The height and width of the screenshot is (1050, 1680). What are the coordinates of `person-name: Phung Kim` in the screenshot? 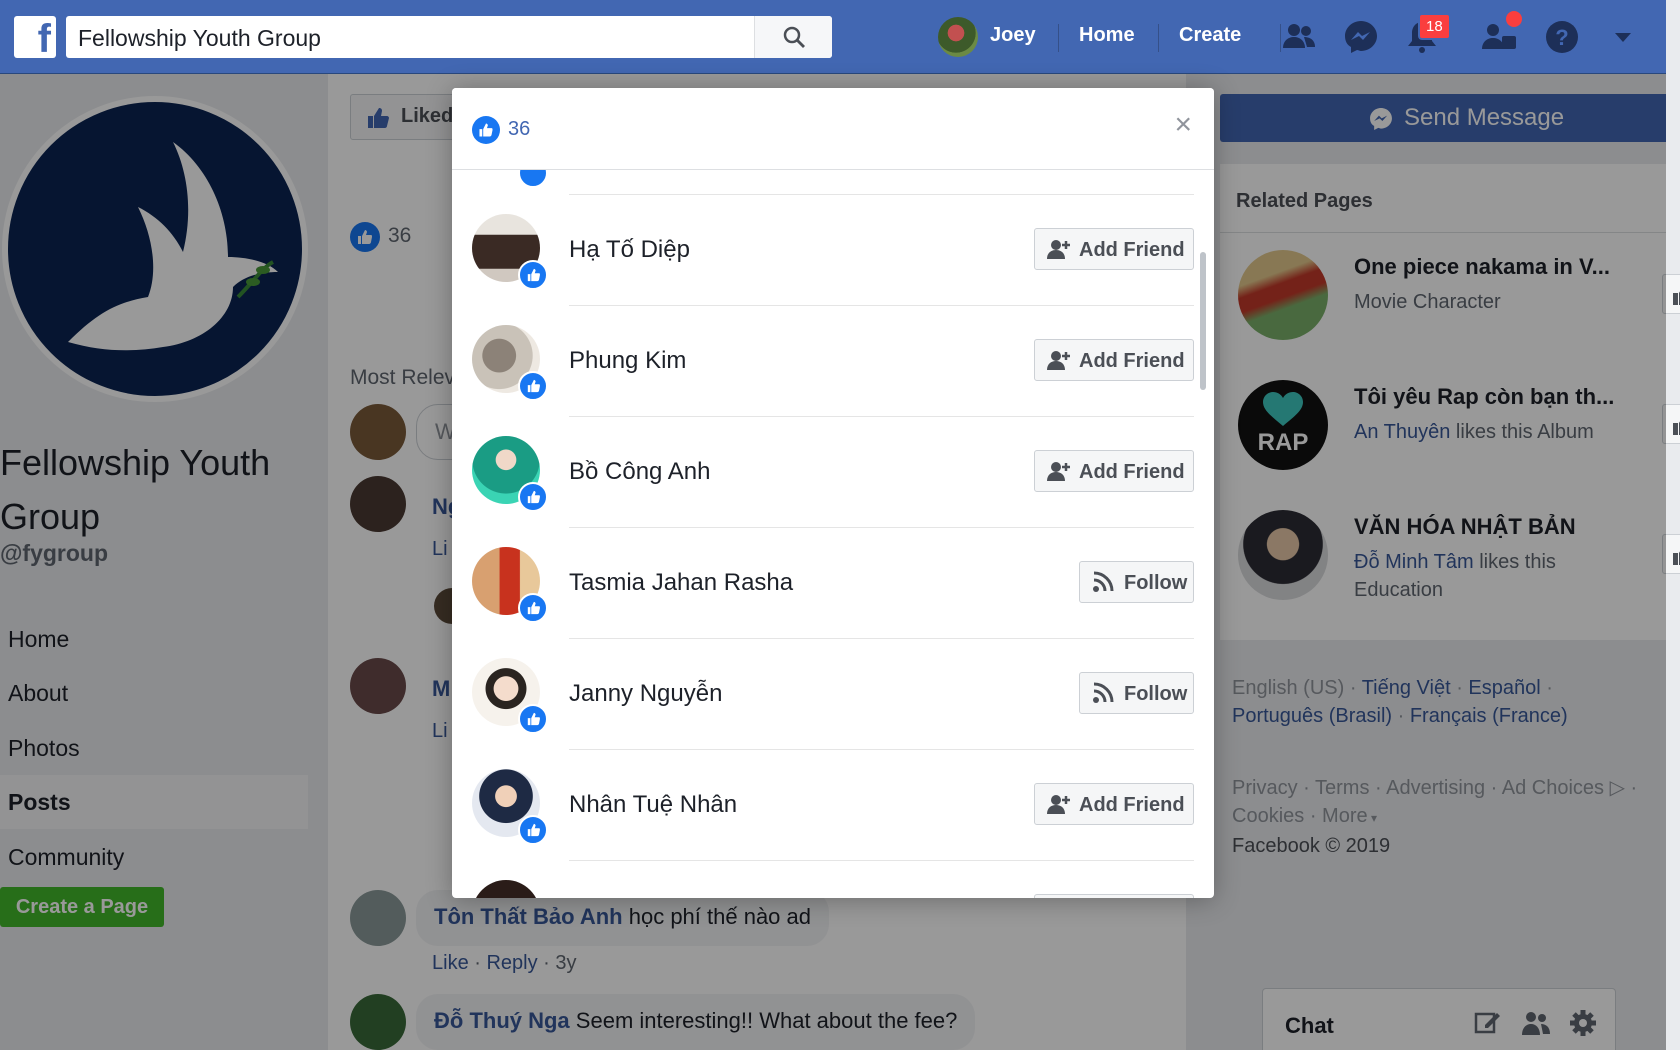 It's located at (627, 361).